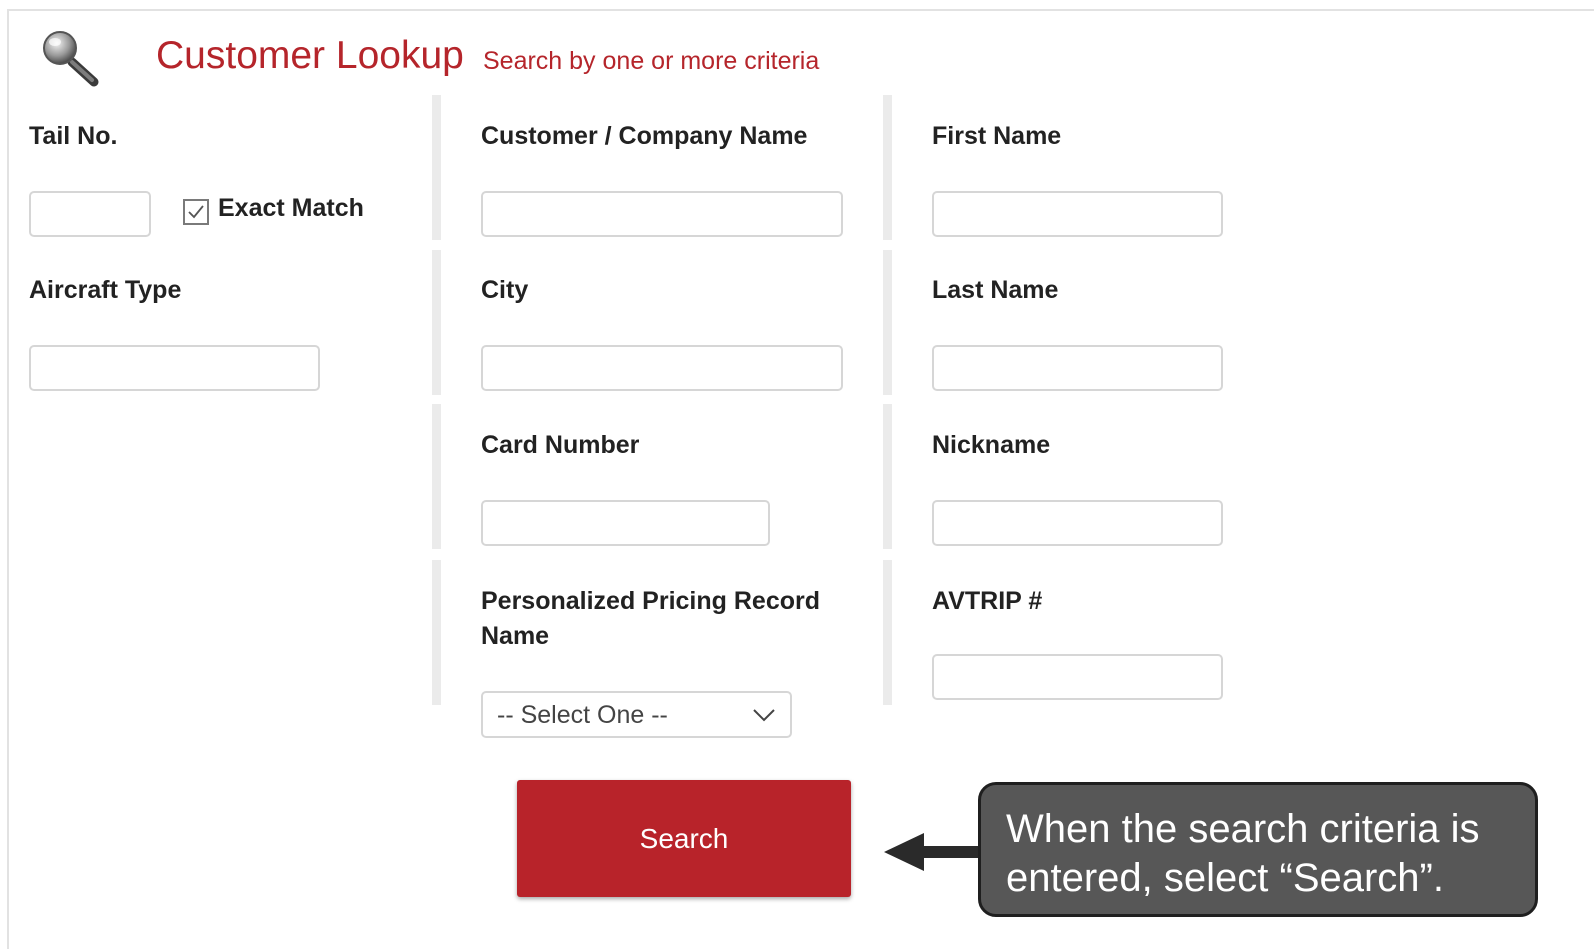  What do you see at coordinates (991, 445) in the screenshot?
I see `nickname-label: Nickname` at bounding box center [991, 445].